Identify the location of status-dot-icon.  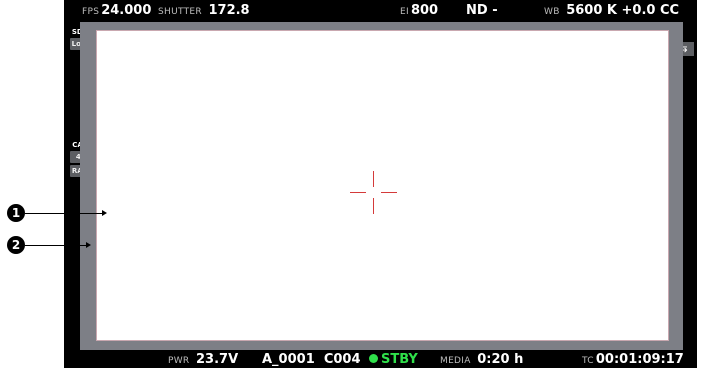
(373, 358).